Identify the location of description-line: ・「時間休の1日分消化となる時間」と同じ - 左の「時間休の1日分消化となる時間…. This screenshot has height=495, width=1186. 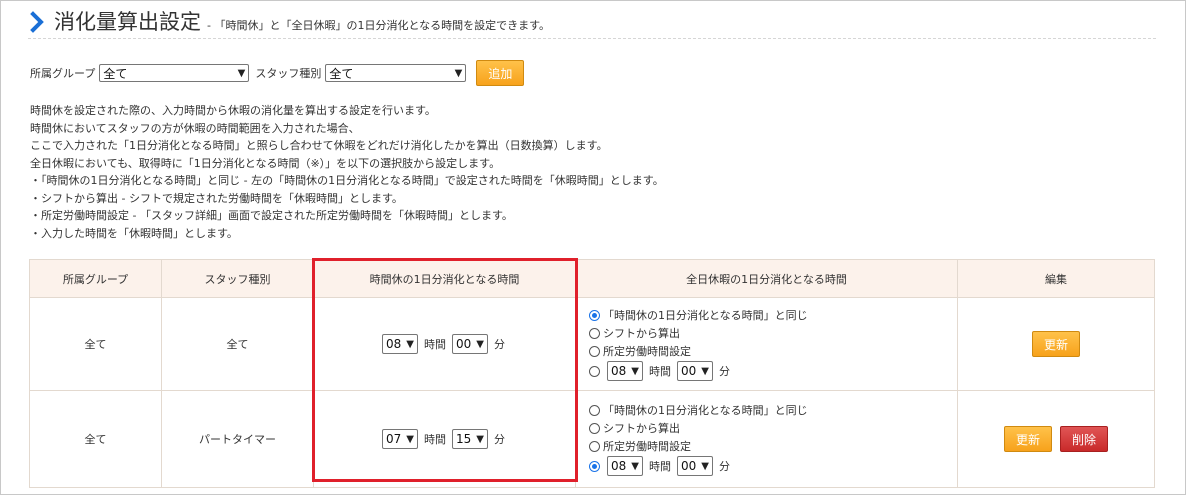
(347, 180).